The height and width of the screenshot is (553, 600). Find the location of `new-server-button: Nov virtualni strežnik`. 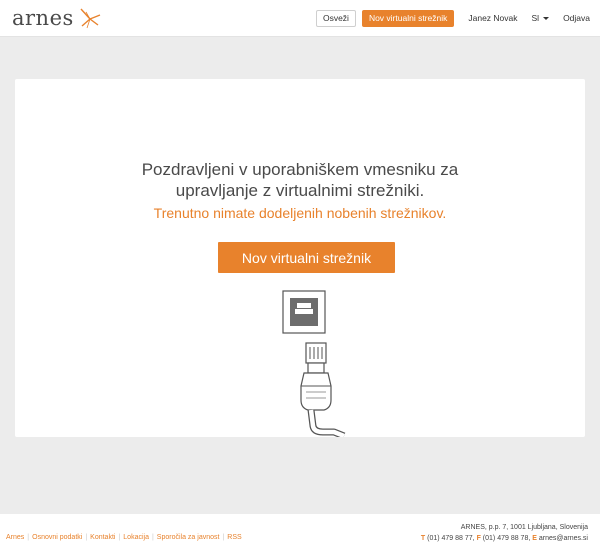

new-server-button: Nov virtualni strežnik is located at coordinates (306, 257).